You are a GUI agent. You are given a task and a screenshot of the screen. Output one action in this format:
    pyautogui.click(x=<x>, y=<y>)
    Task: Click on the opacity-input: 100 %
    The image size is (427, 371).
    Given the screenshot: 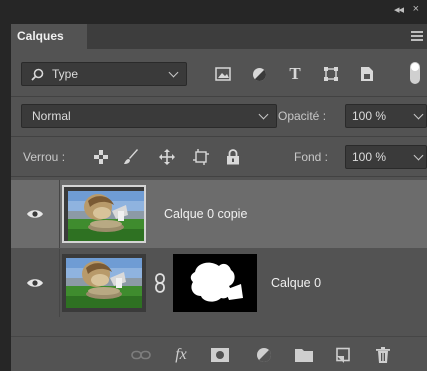 What is the action you would take?
    pyautogui.click(x=386, y=116)
    